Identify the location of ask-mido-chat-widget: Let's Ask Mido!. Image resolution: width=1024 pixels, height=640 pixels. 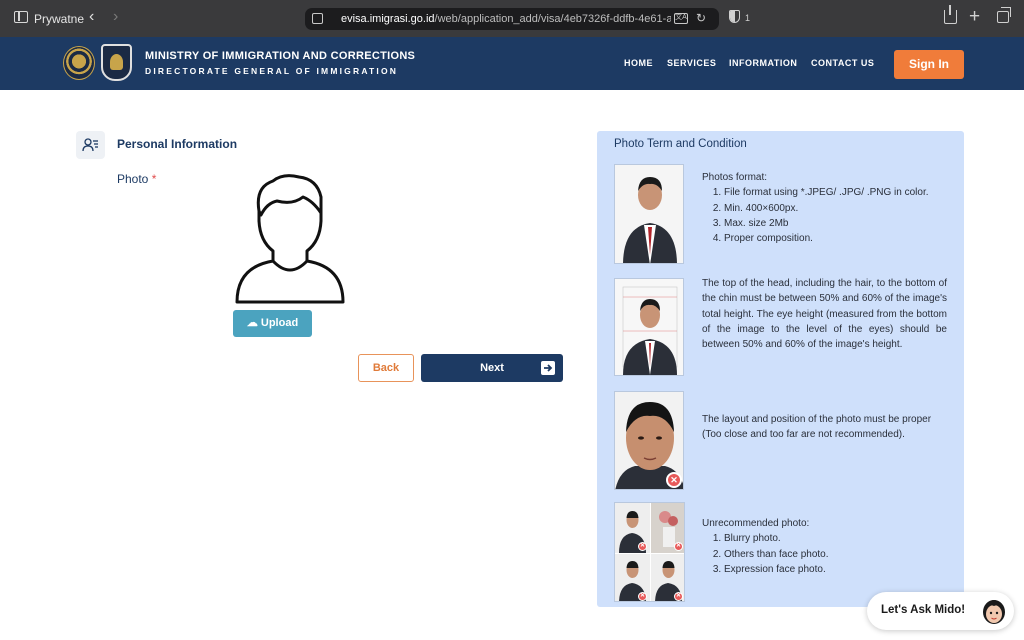
(940, 611).